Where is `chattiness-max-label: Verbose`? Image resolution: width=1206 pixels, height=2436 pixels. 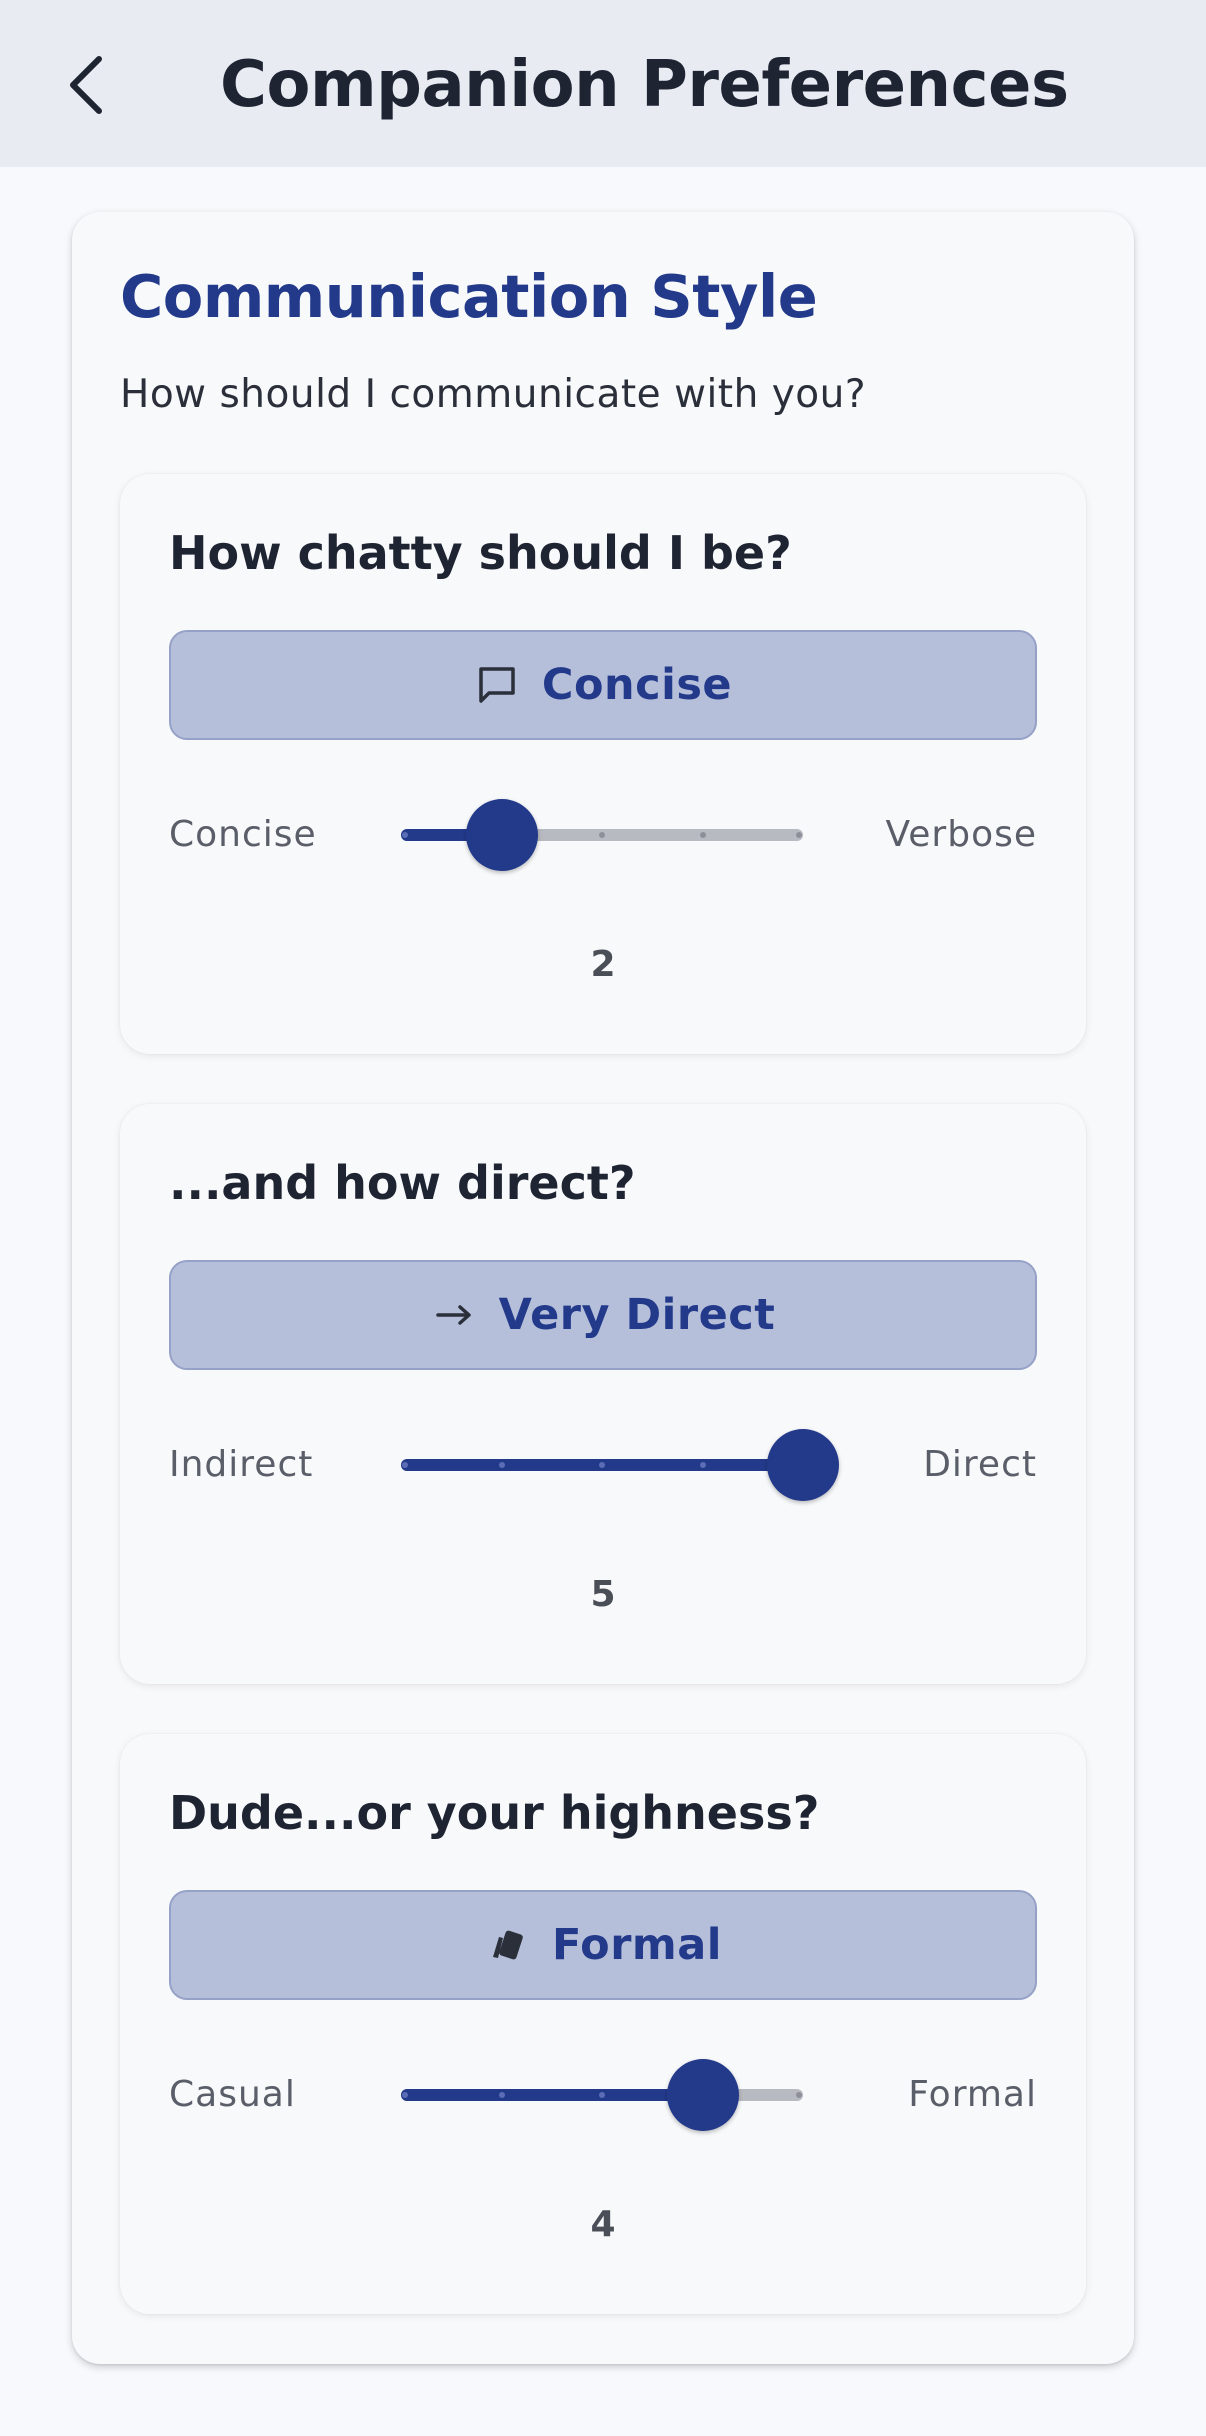 chattiness-max-label: Verbose is located at coordinates (961, 834).